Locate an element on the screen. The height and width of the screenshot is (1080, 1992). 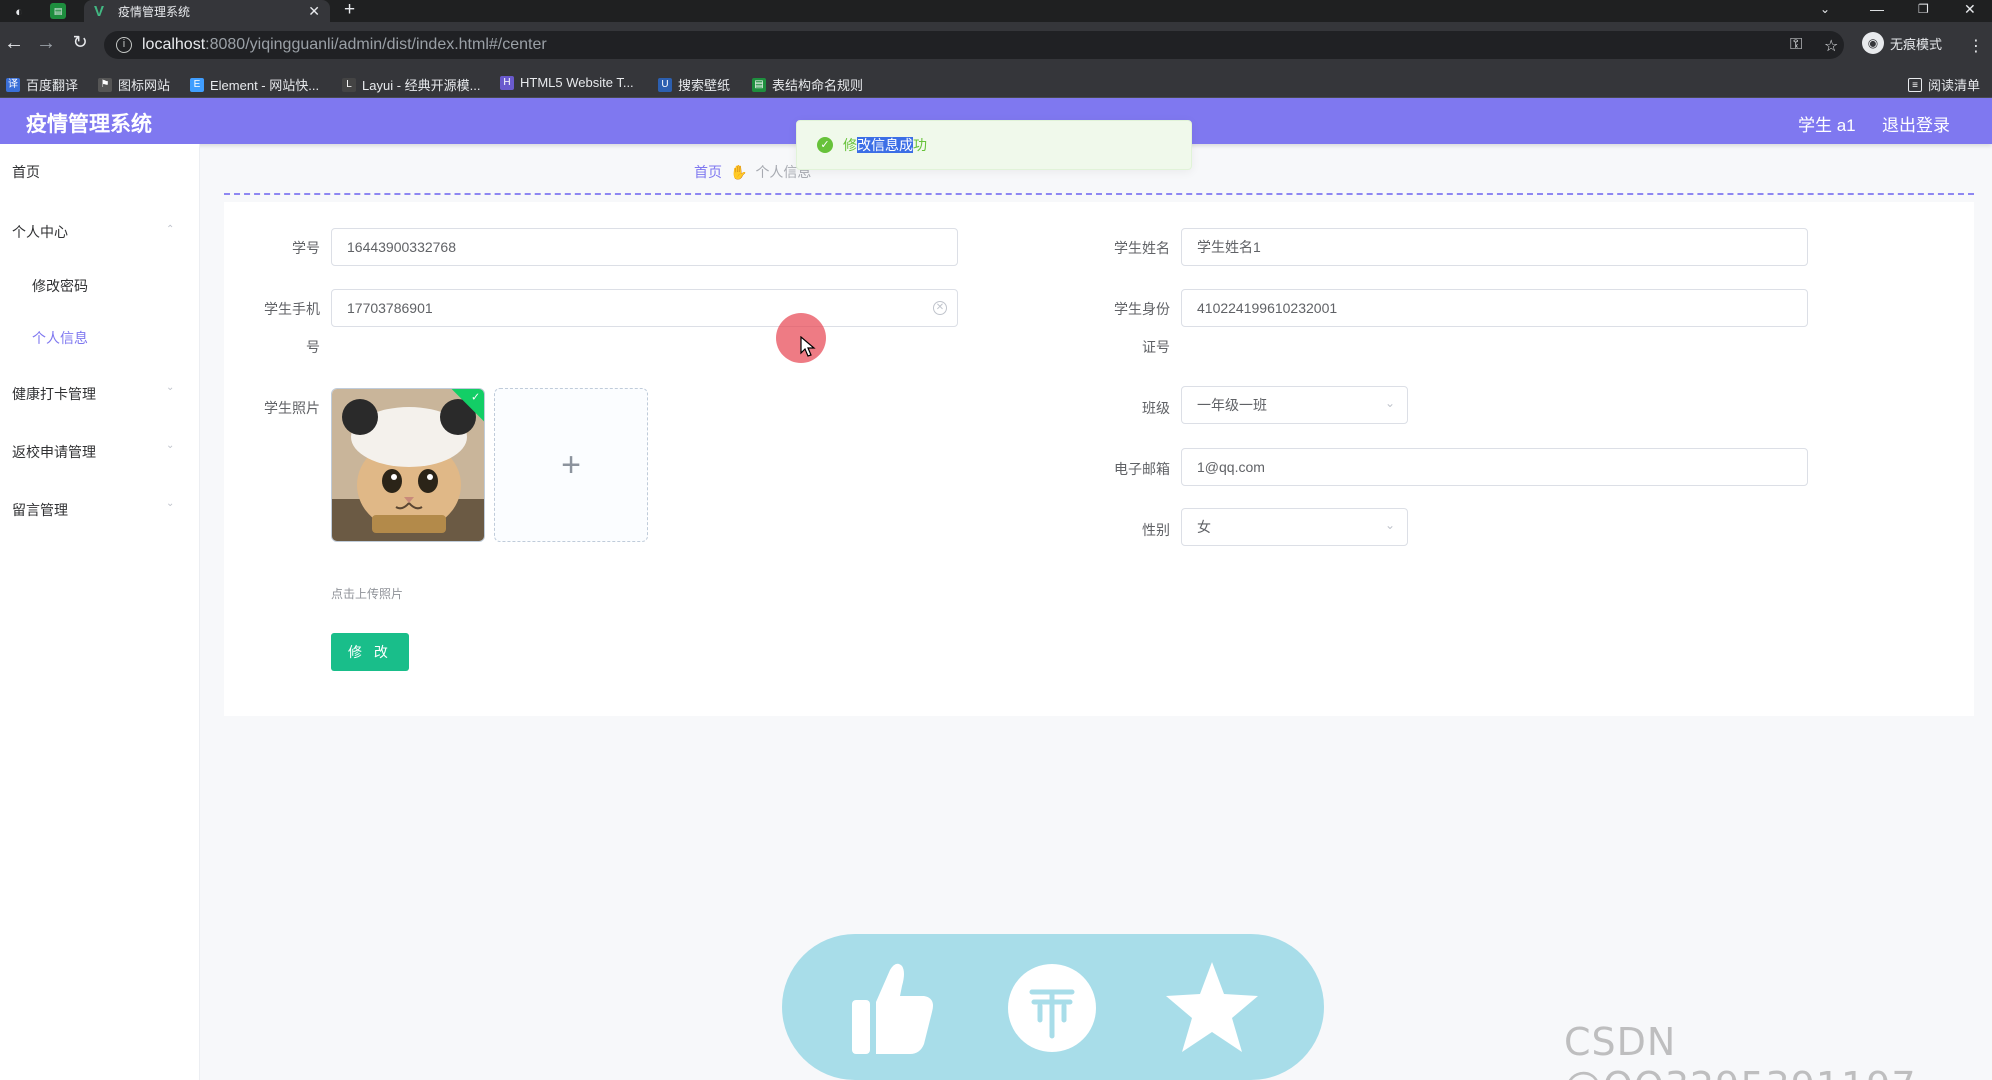
layui-icon: L is located at coordinates (349, 84).